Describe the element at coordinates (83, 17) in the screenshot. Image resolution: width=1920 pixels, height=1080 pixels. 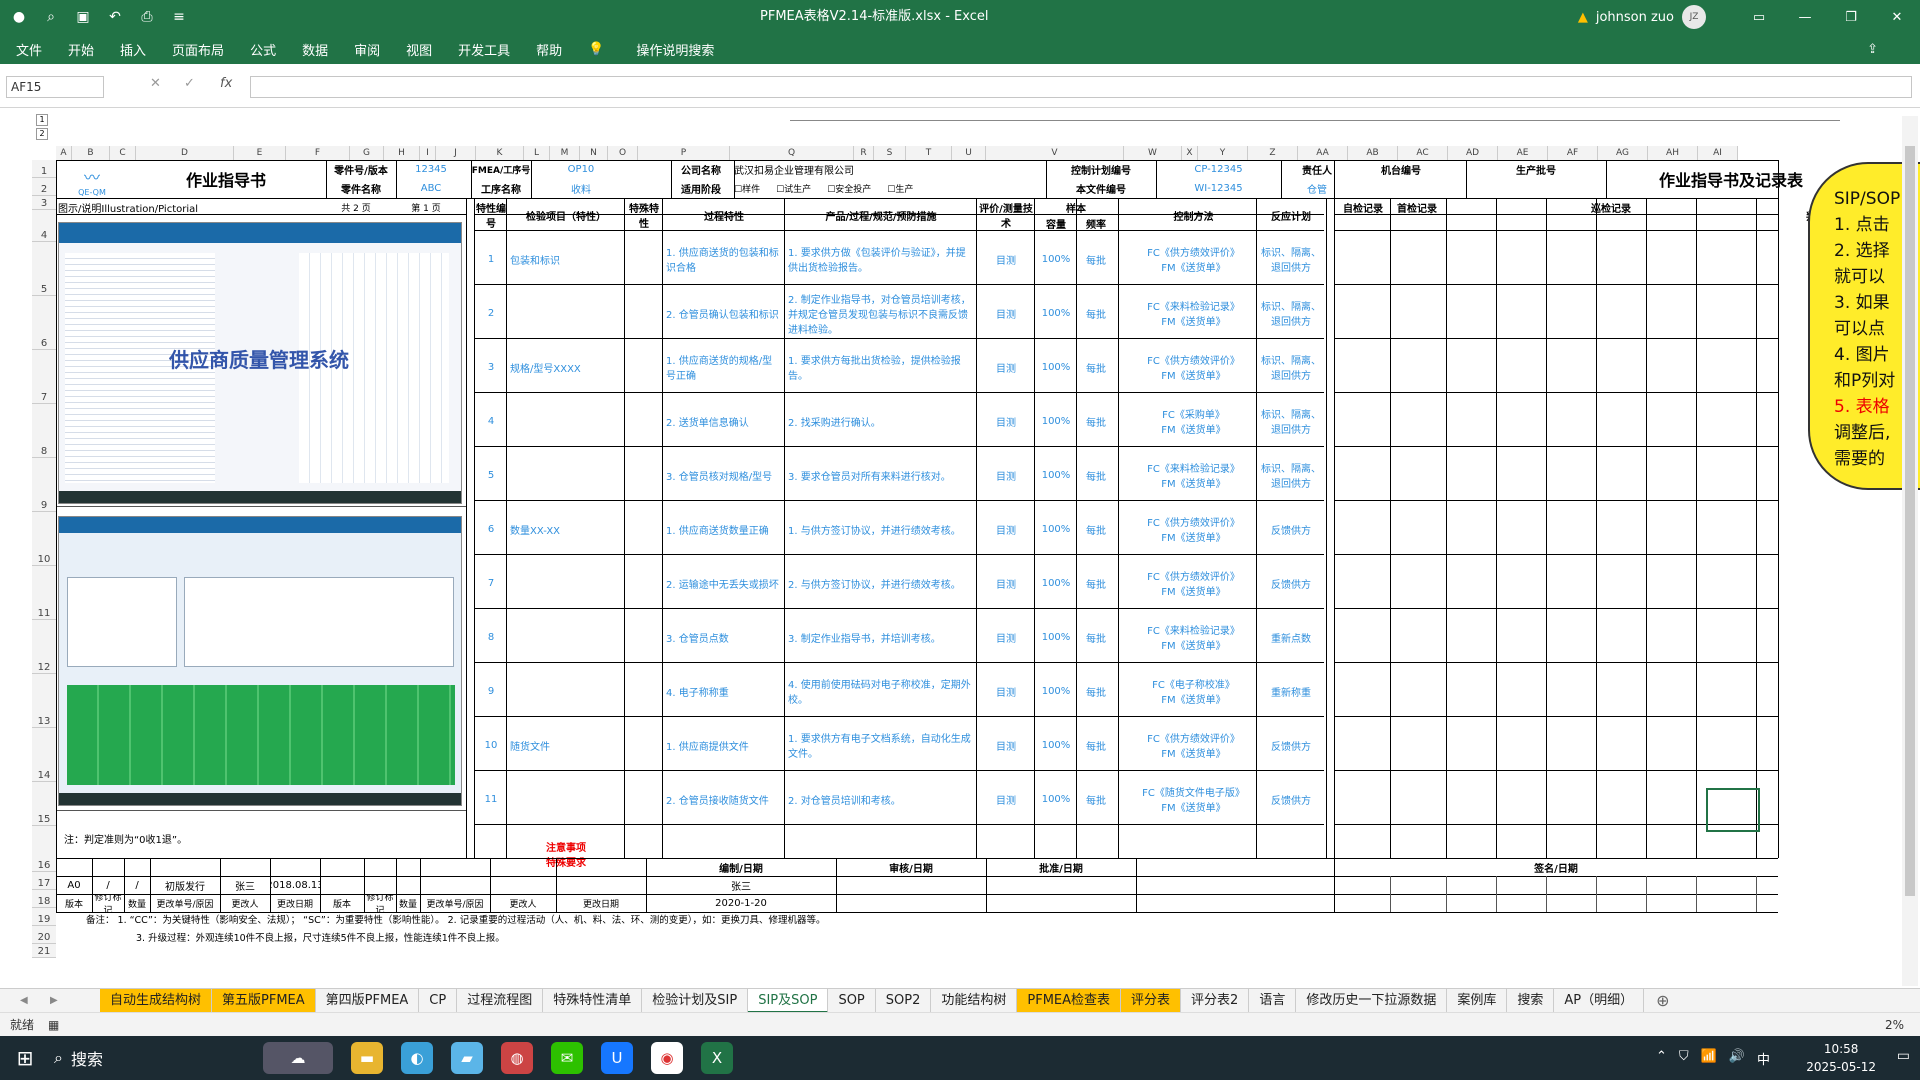
I see `save-icon: ▣` at that location.